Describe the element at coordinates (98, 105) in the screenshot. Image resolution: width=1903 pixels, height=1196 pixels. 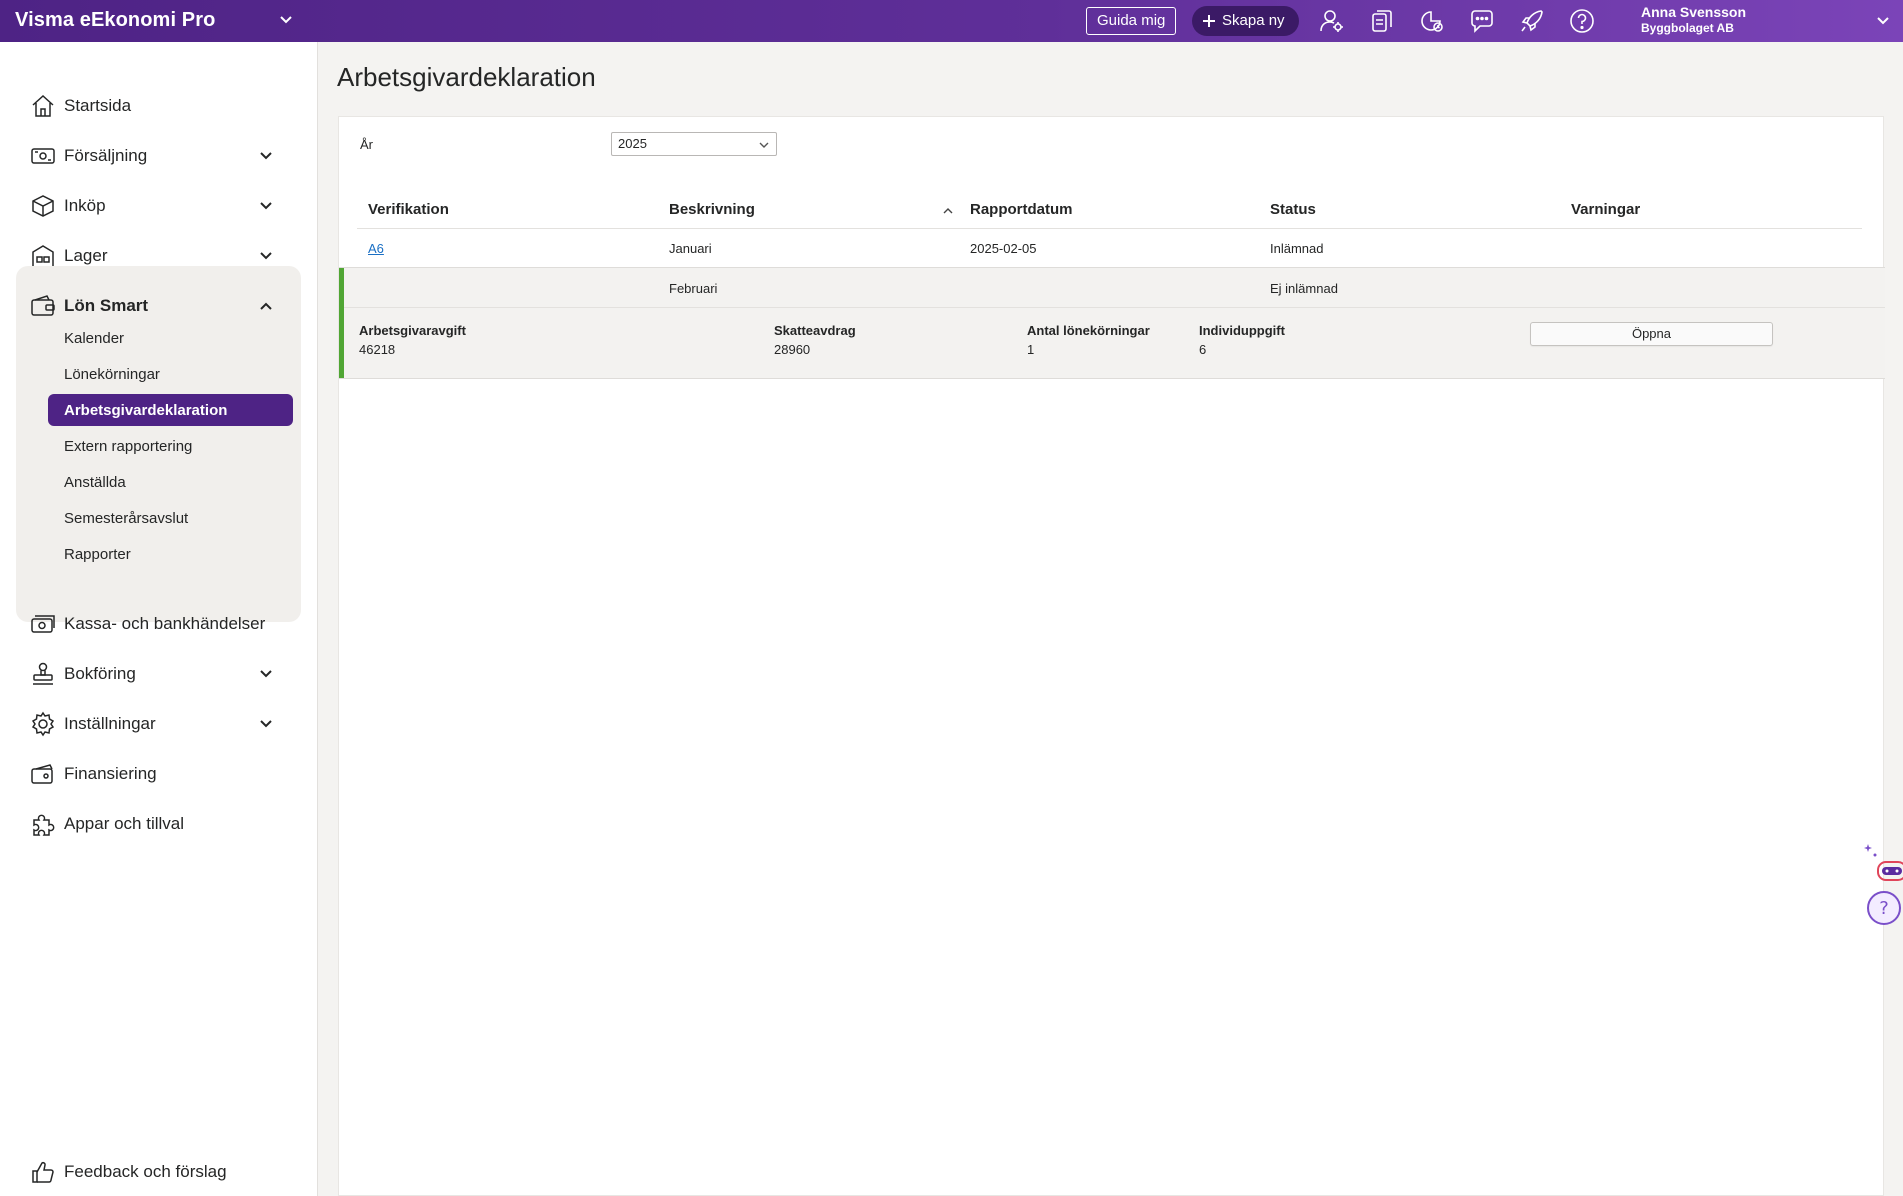
I see `sidebar-item-label: Startsida` at that location.